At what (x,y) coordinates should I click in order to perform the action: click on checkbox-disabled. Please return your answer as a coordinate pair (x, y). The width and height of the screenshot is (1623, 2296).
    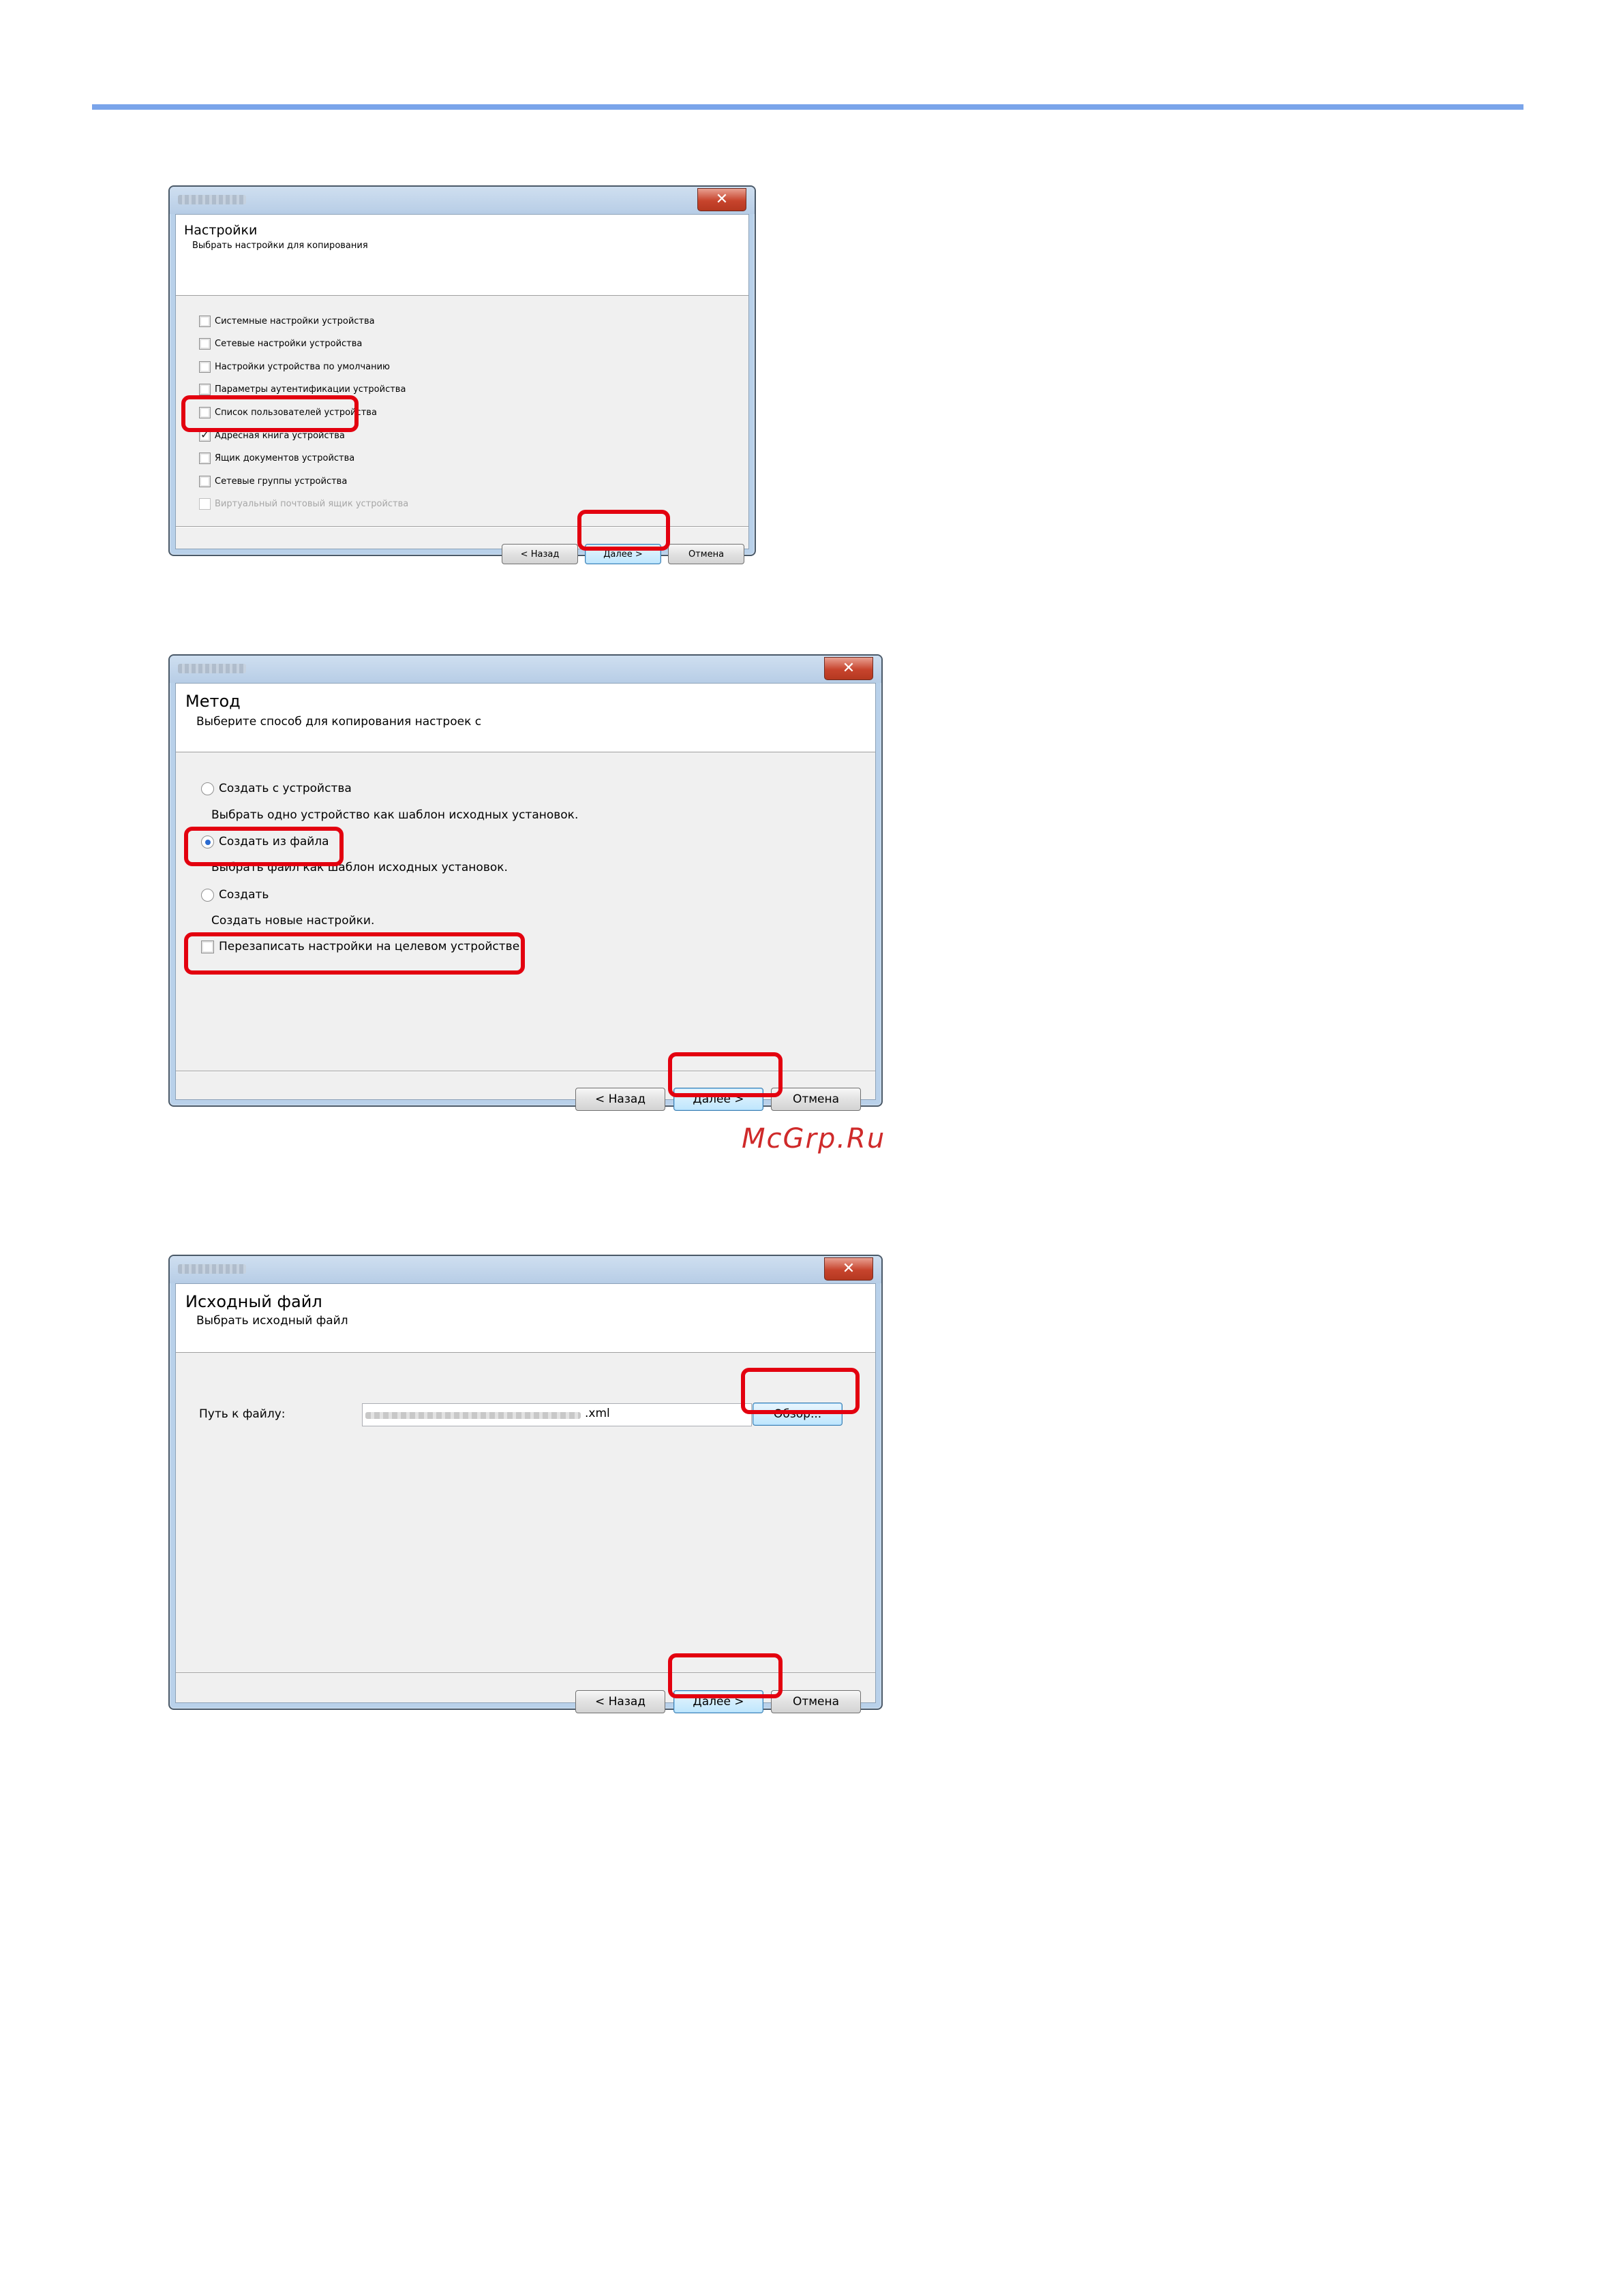
    Looking at the image, I should click on (205, 504).